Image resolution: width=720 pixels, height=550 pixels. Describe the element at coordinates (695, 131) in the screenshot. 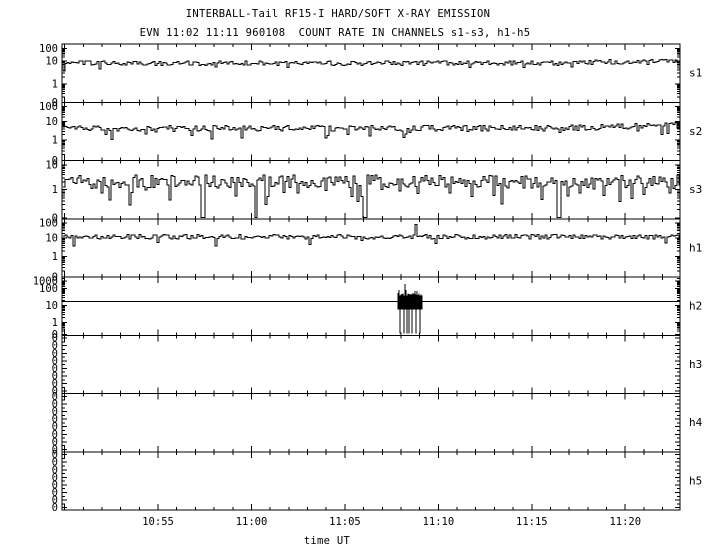

I see `channel-label-s2: s2` at that location.